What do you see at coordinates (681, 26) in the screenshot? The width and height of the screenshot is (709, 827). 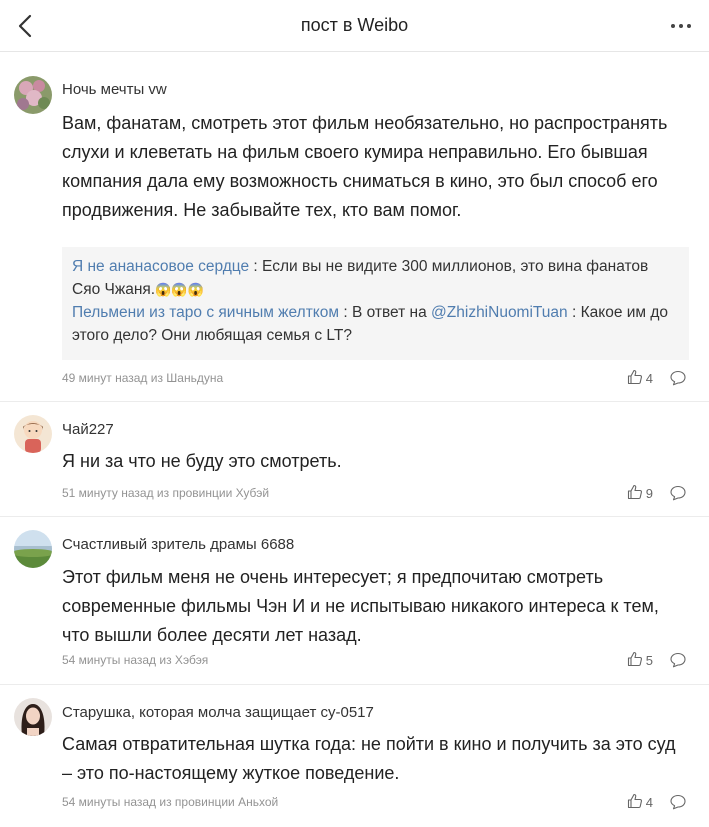 I see `more-options-icon` at bounding box center [681, 26].